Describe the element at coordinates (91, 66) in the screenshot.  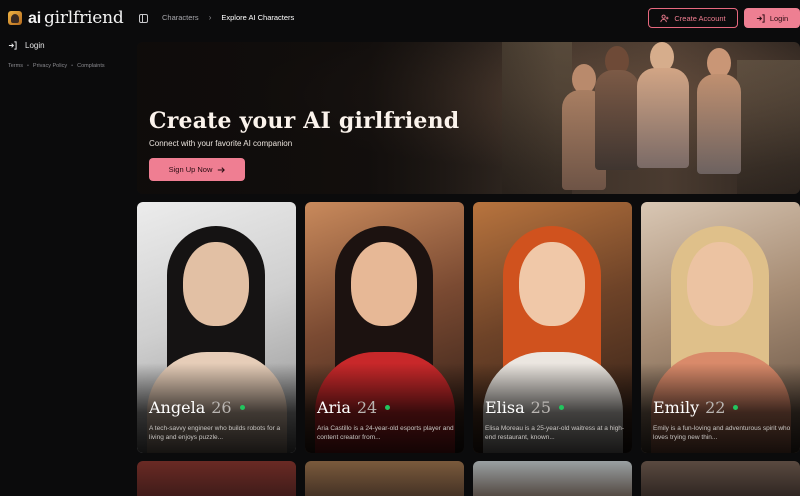
I see `complaints-link: Complaints` at that location.